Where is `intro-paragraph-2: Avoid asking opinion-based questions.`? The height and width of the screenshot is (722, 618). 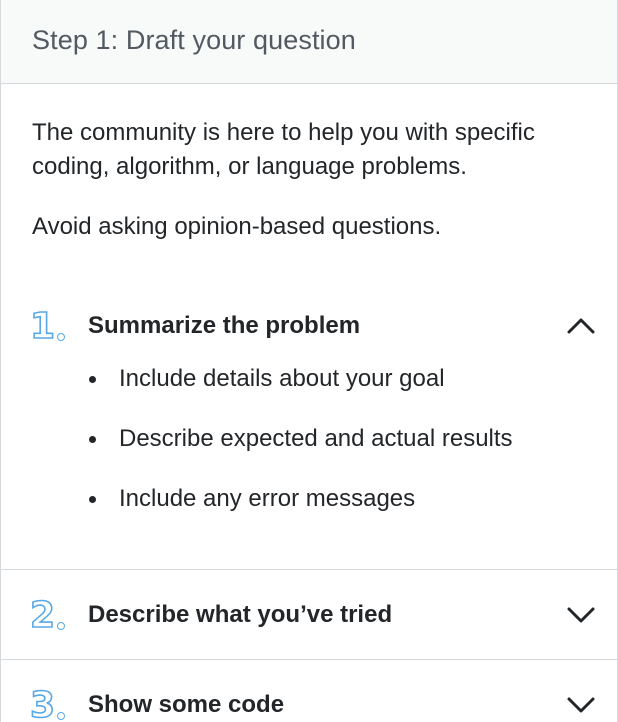 intro-paragraph-2: Avoid asking opinion-based questions. is located at coordinates (237, 226).